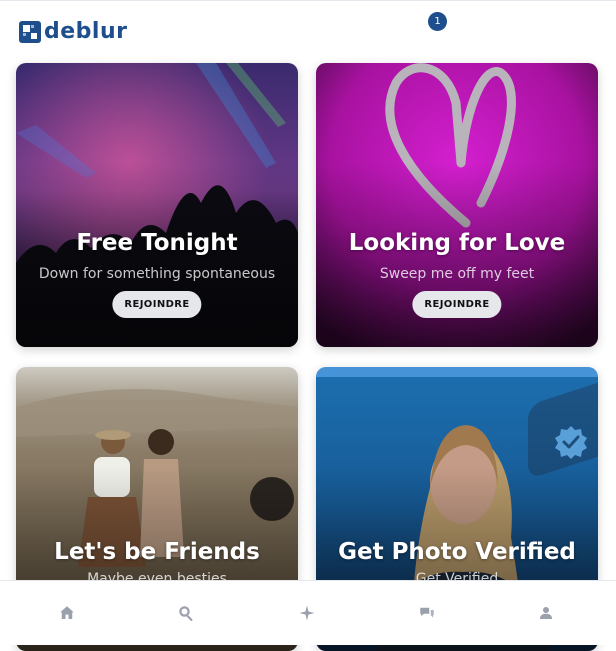 The height and width of the screenshot is (651, 616). Describe the element at coordinates (308, 31) in the screenshot. I see `app-header: deblur` at that location.